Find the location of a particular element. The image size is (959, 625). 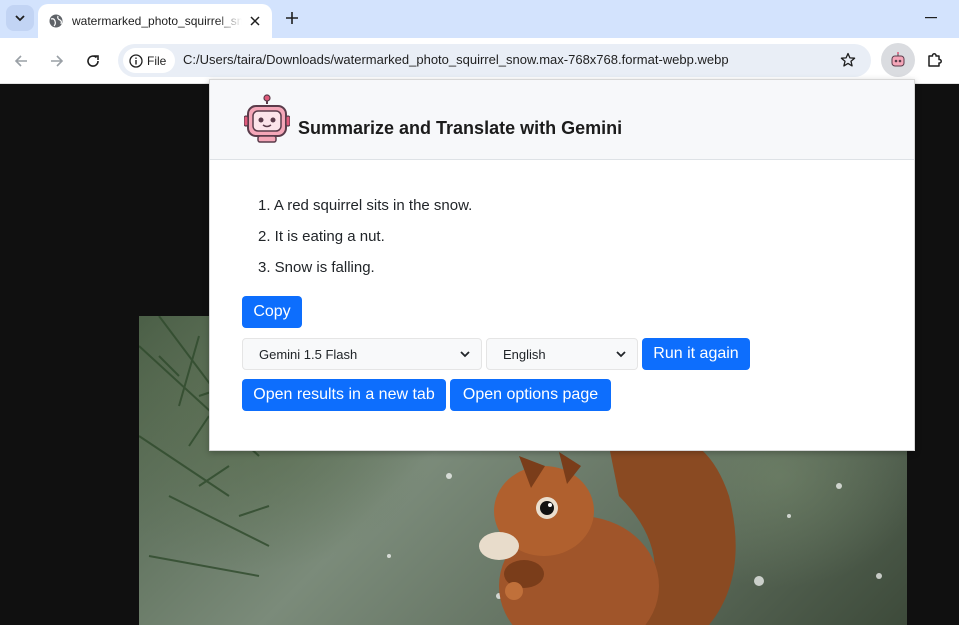

tab-search-button is located at coordinates (20, 18).